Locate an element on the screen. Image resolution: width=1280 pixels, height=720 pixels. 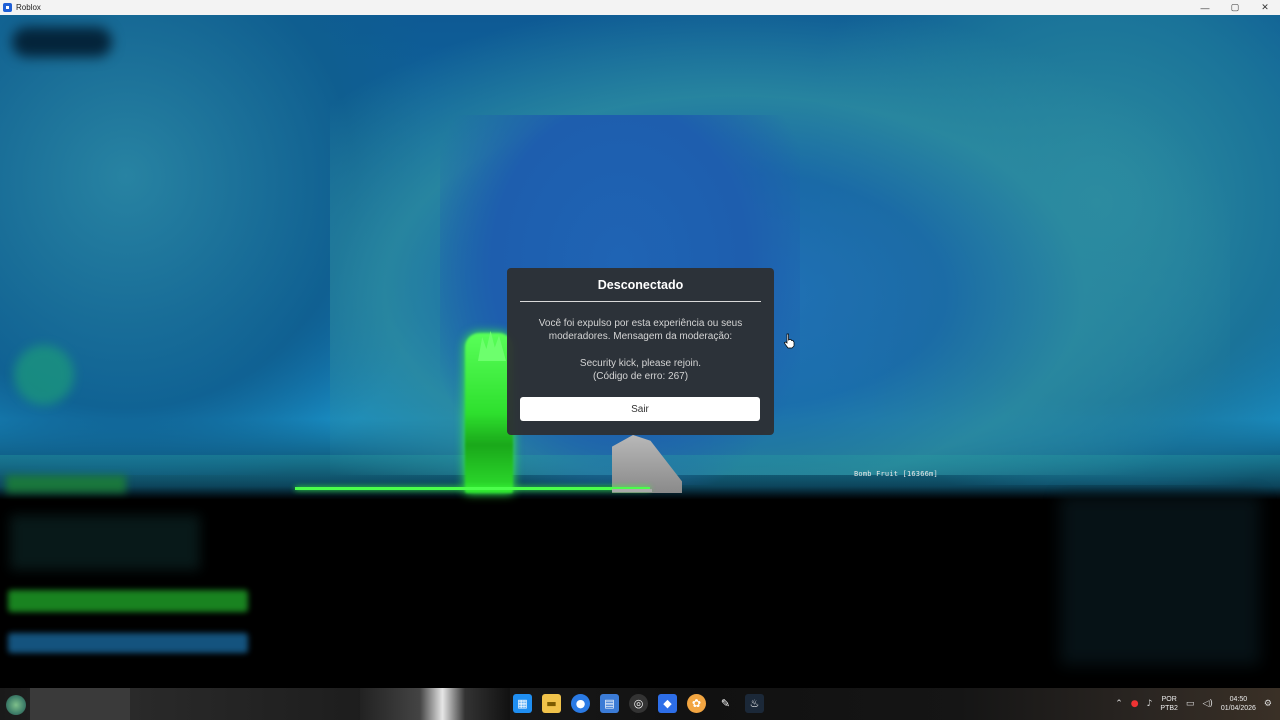
green-ground-line is located at coordinates (472, 488).